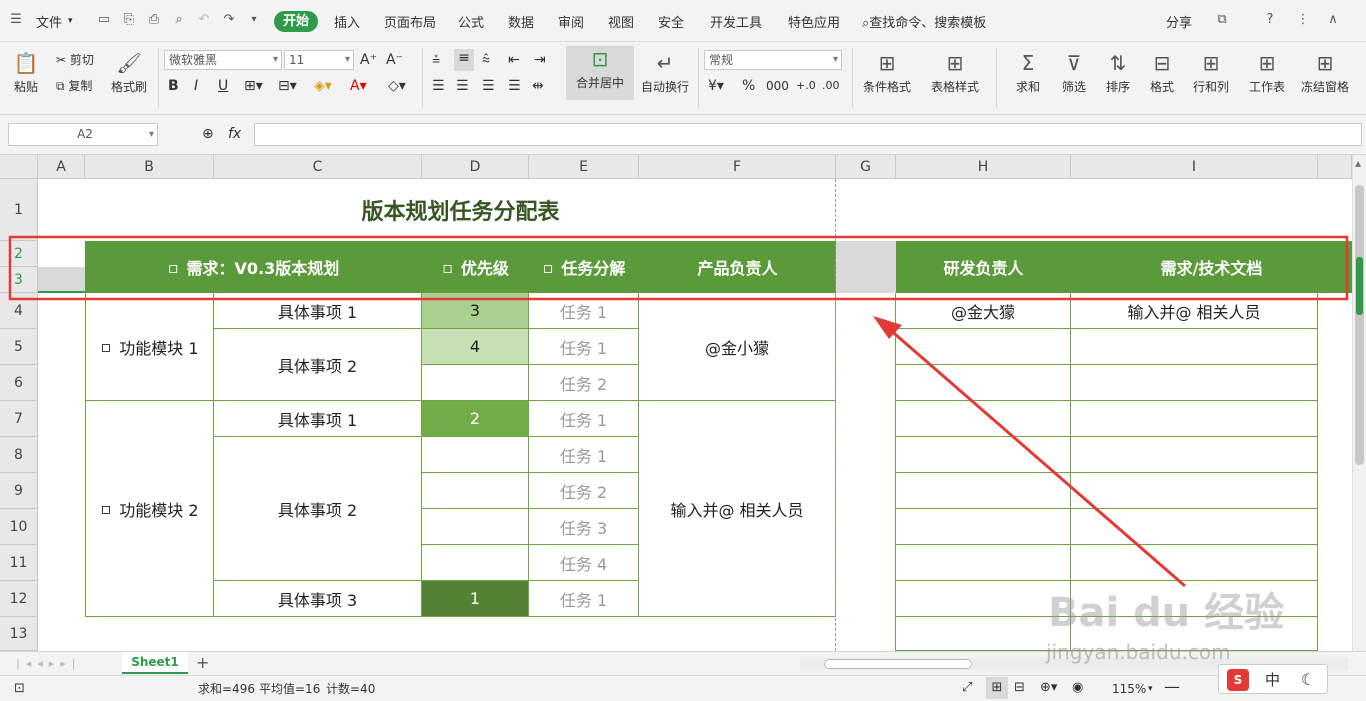 The width and height of the screenshot is (1366, 701). Describe the element at coordinates (967, 688) in the screenshot. I see `fullscreen-icon: ⤢` at that location.